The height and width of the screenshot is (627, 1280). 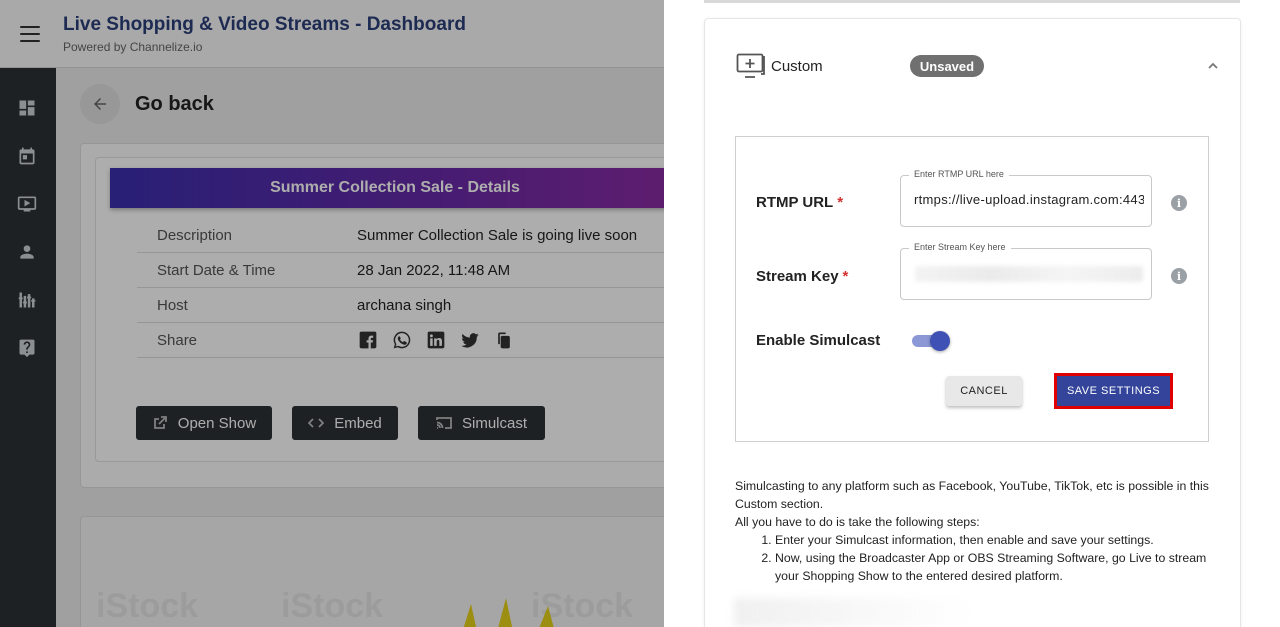 I want to click on enable-simulcast-toggle, so click(x=931, y=341).